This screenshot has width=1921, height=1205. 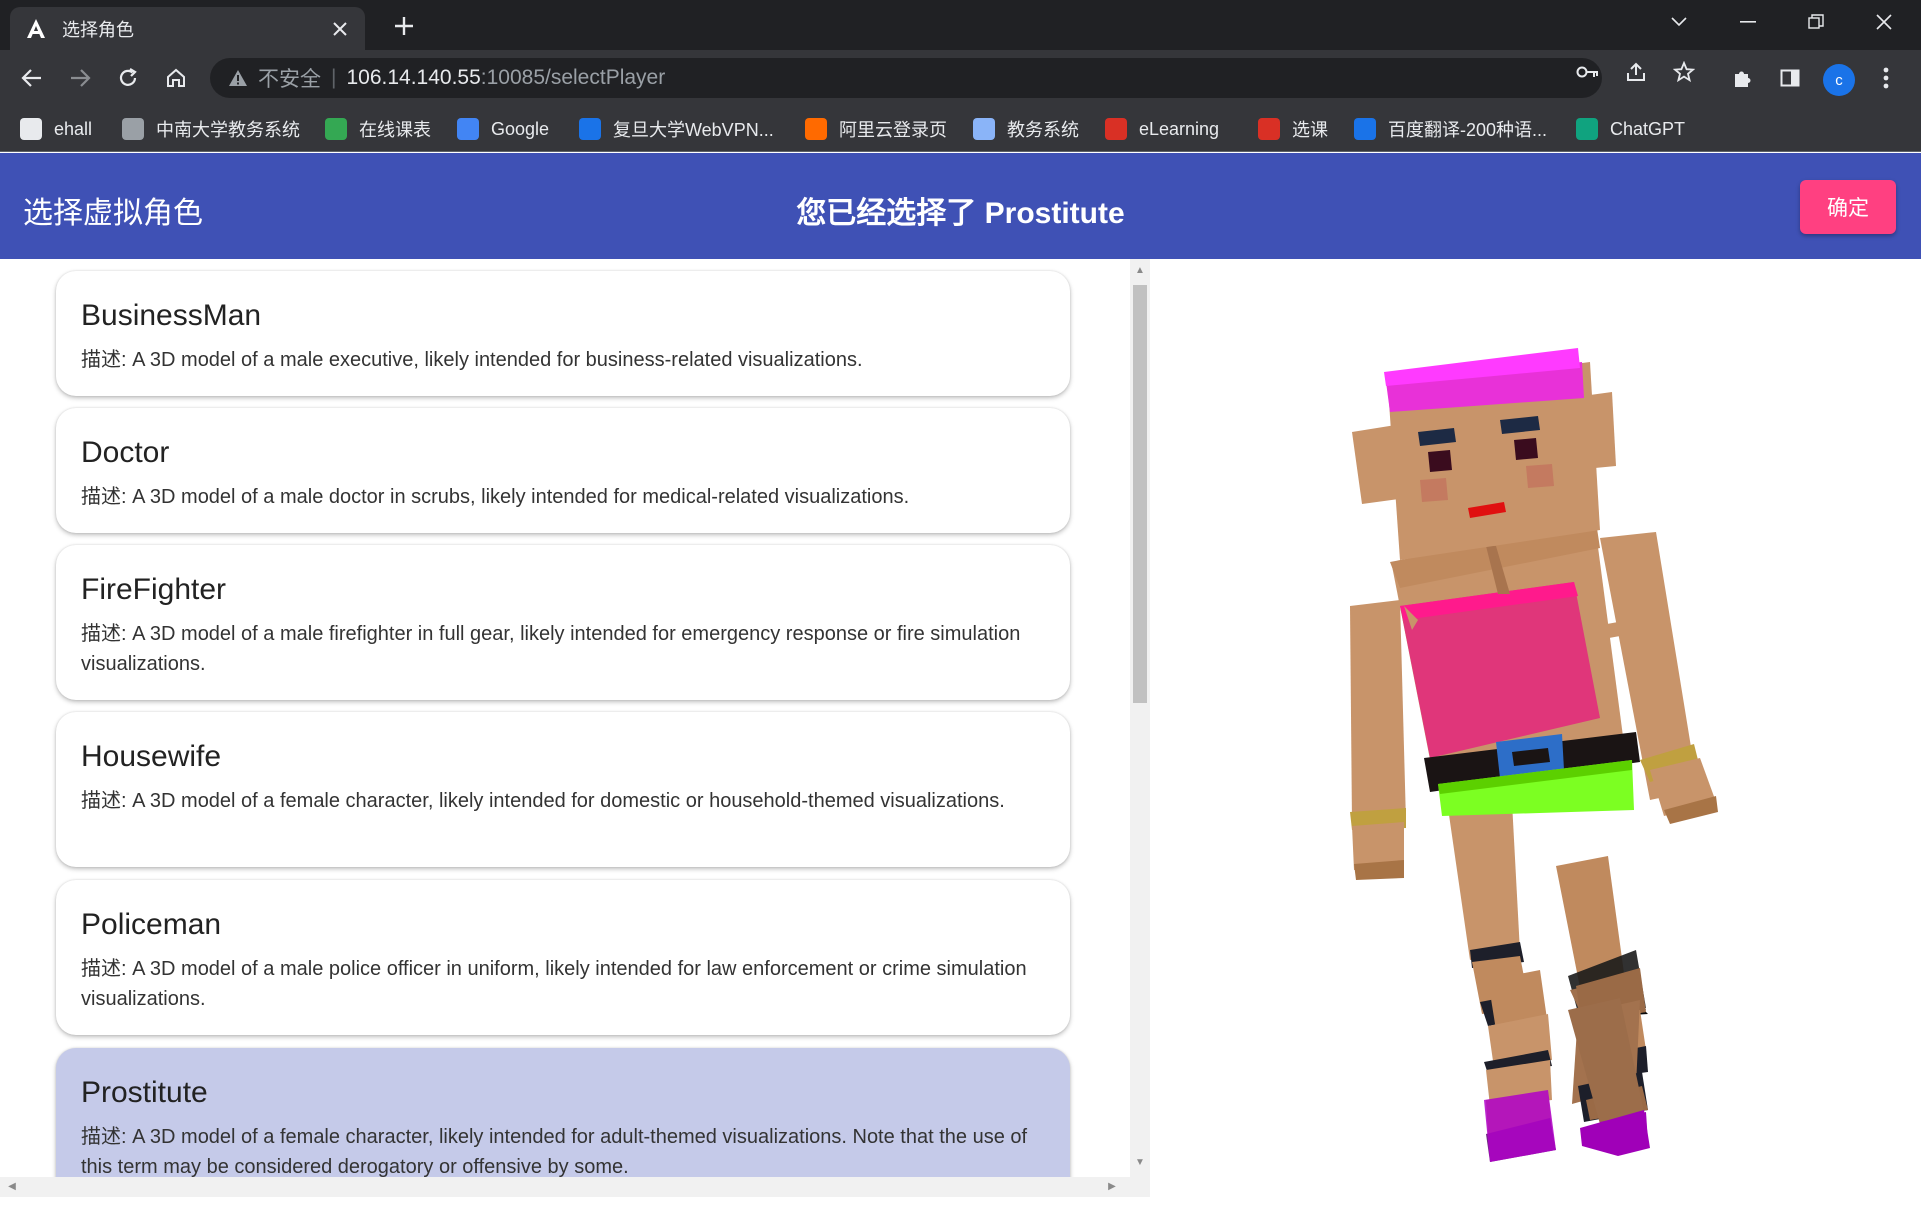 I want to click on minimize-icon, so click(x=1748, y=22).